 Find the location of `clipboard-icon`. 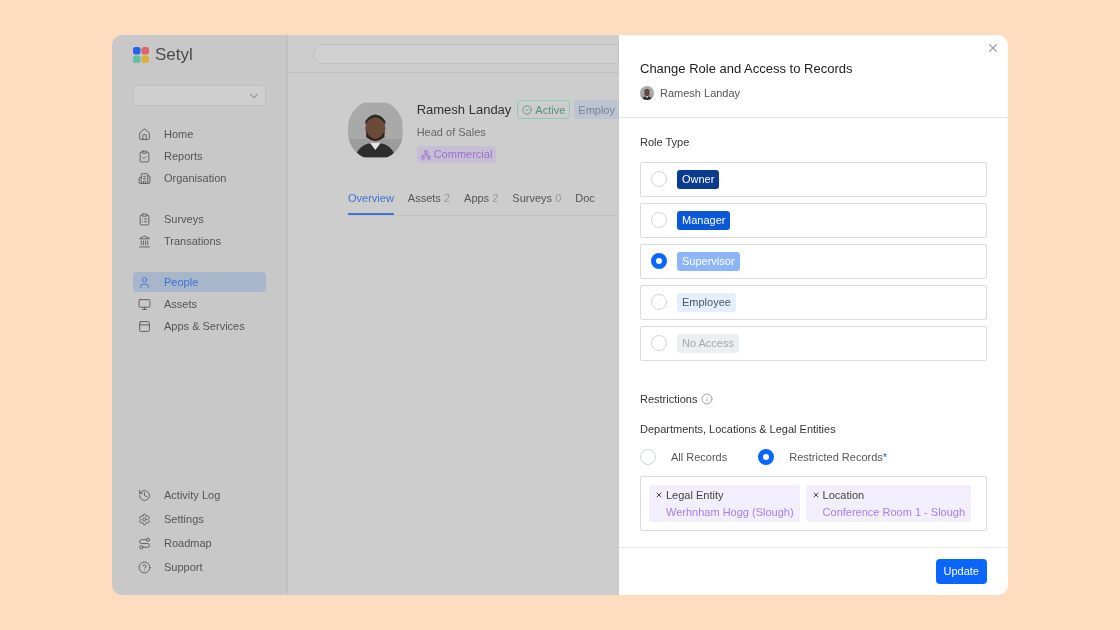

clipboard-icon is located at coordinates (144, 219).